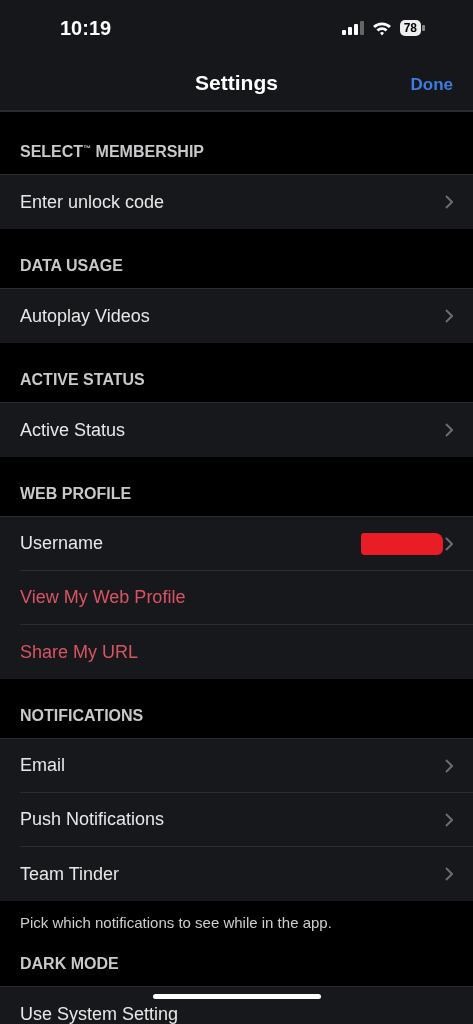 The image size is (473, 1024). Describe the element at coordinates (86, 28) in the screenshot. I see `clock-time: 10:19` at that location.